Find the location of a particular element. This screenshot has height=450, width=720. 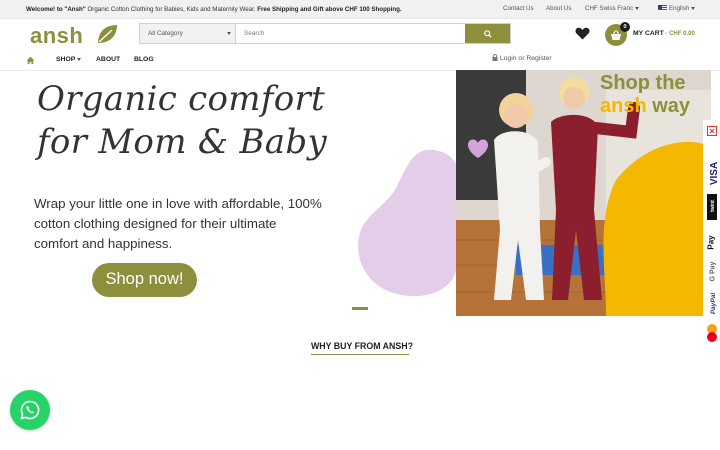

currency-selector: CHF Swiss Franc is located at coordinates (612, 8).